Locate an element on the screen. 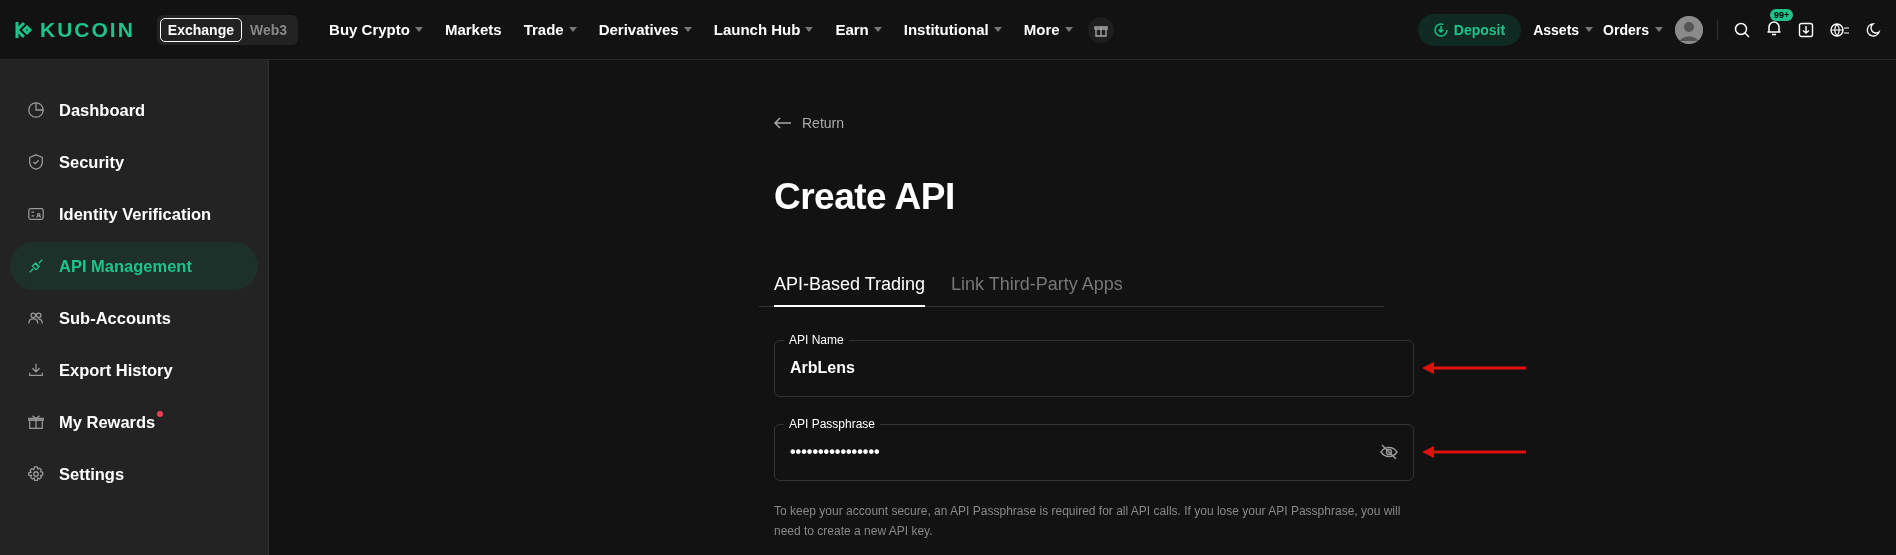 The height and width of the screenshot is (555, 1896). sidebar-item: Identity Verification is located at coordinates (134, 214).